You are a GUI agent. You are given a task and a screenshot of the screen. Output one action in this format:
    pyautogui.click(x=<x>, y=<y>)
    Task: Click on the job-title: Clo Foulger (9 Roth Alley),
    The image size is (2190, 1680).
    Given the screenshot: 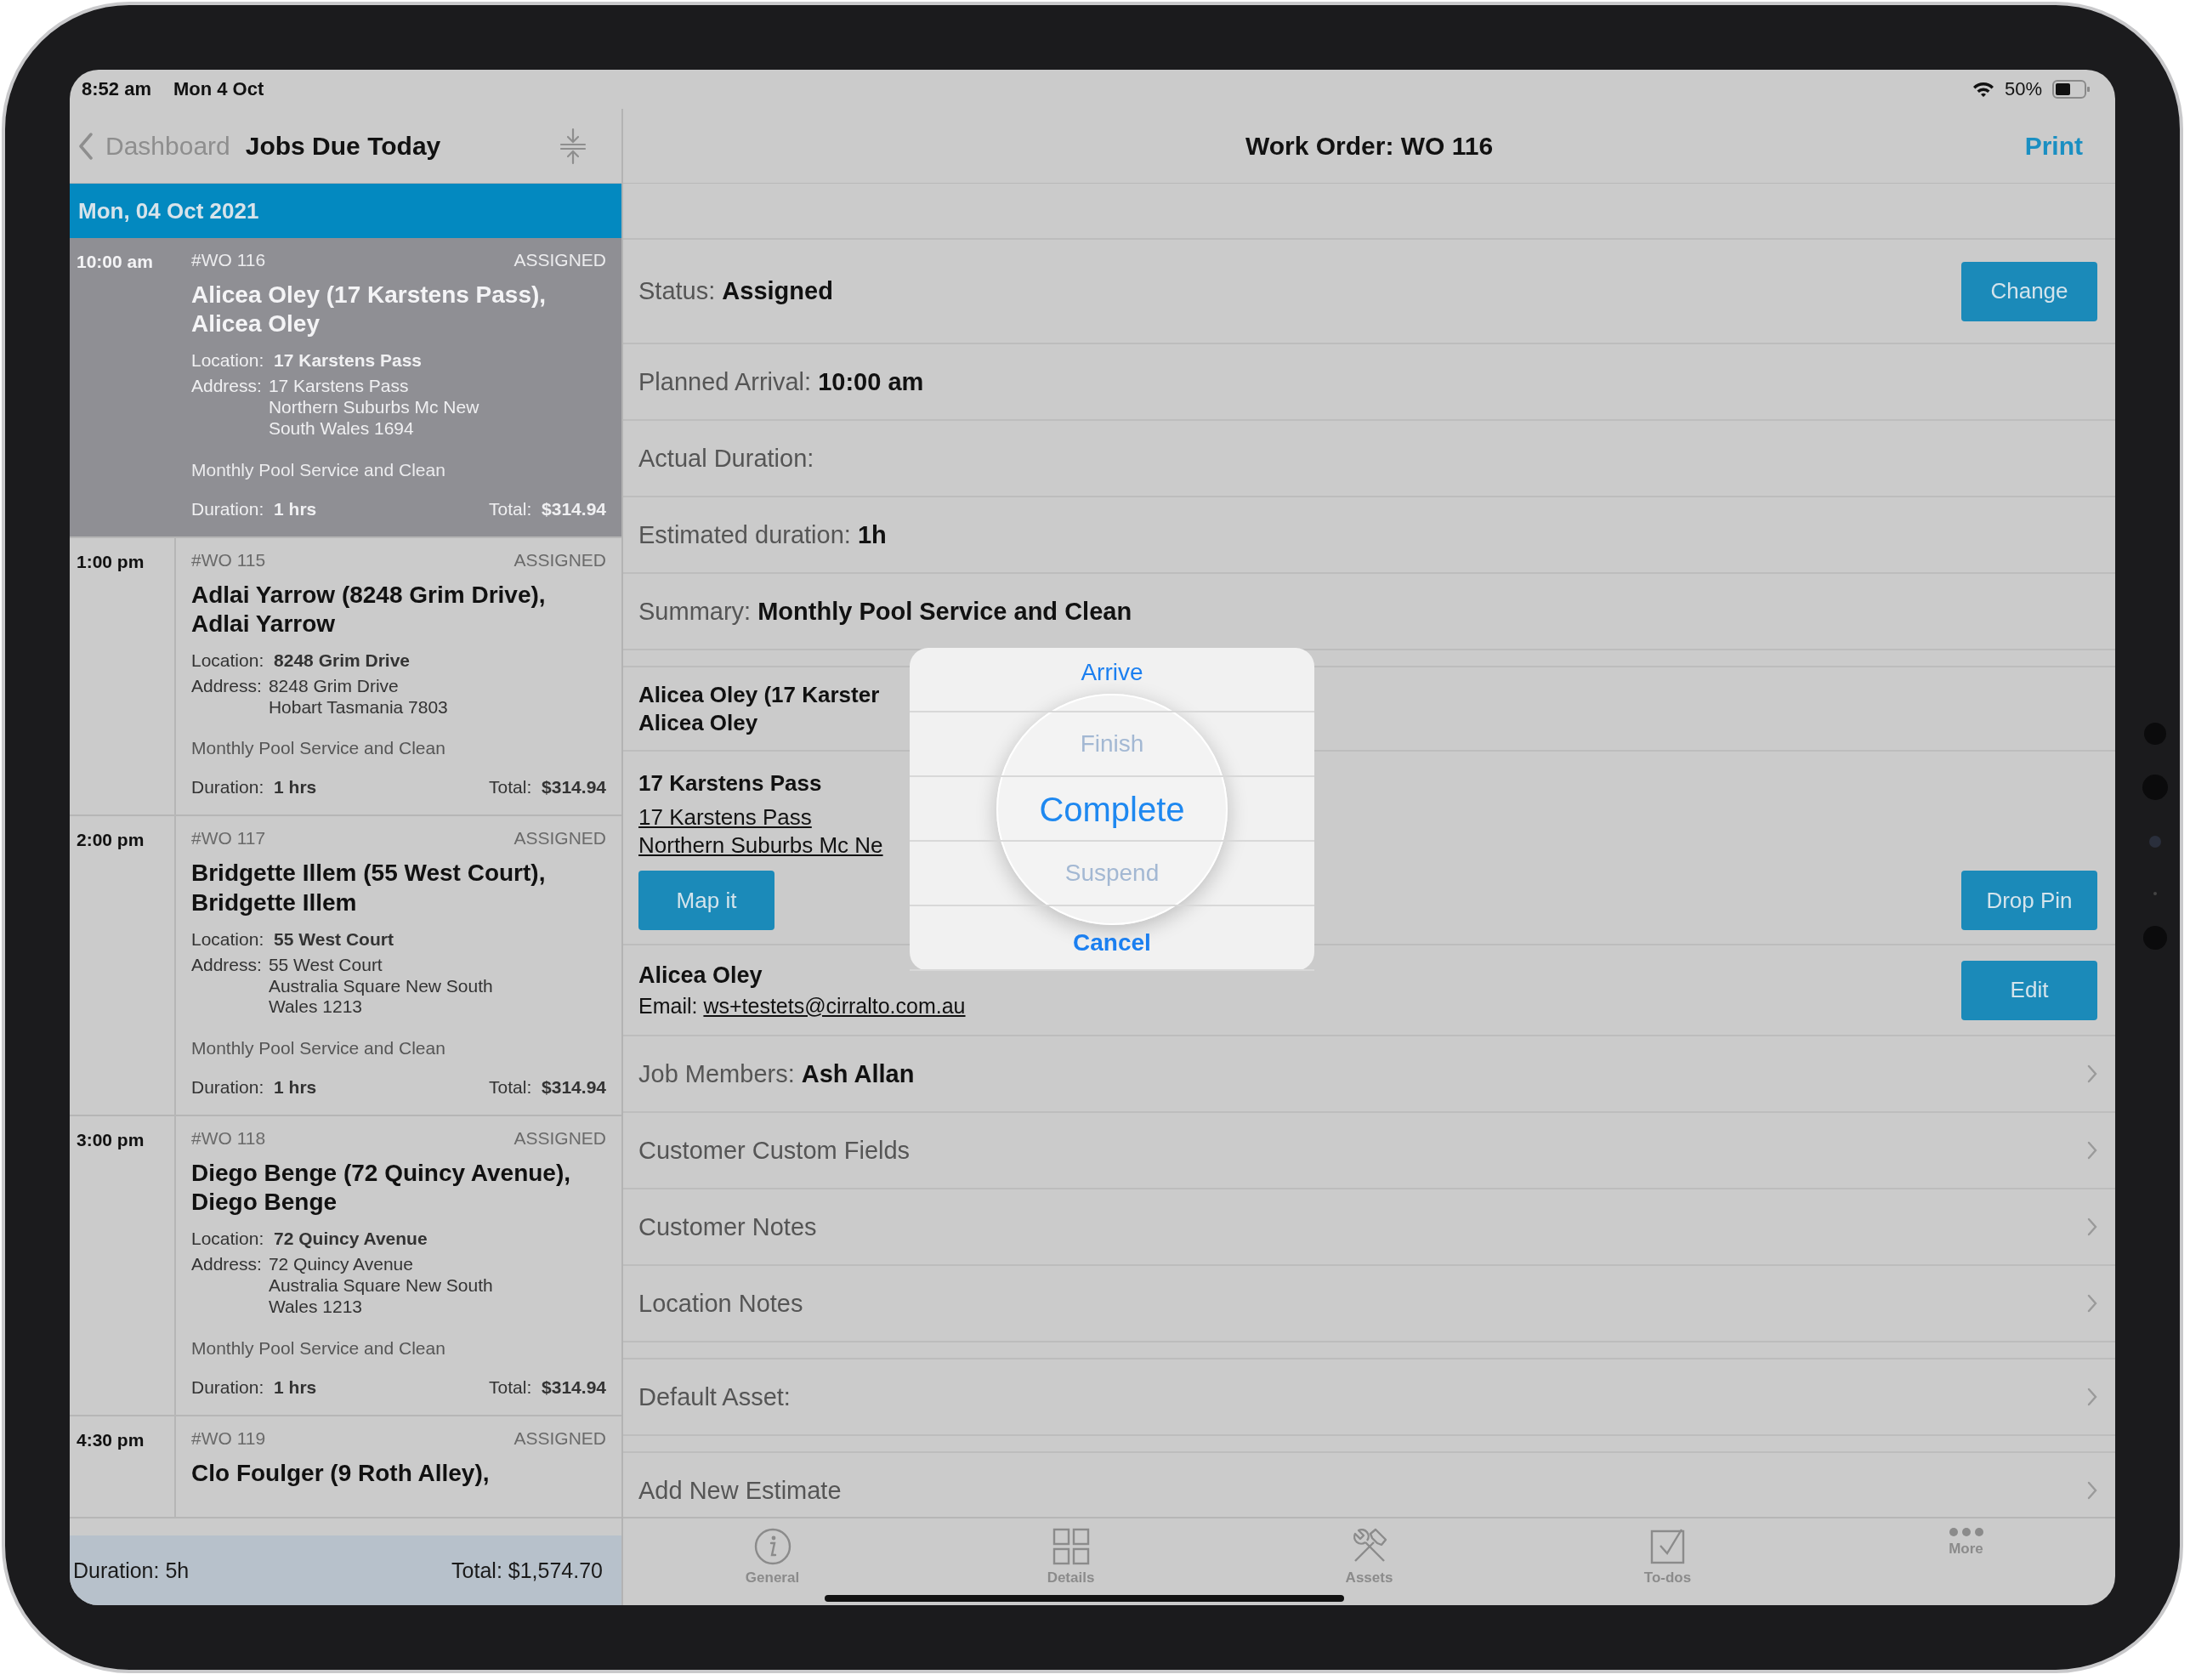 What is the action you would take?
    pyautogui.click(x=341, y=1473)
    